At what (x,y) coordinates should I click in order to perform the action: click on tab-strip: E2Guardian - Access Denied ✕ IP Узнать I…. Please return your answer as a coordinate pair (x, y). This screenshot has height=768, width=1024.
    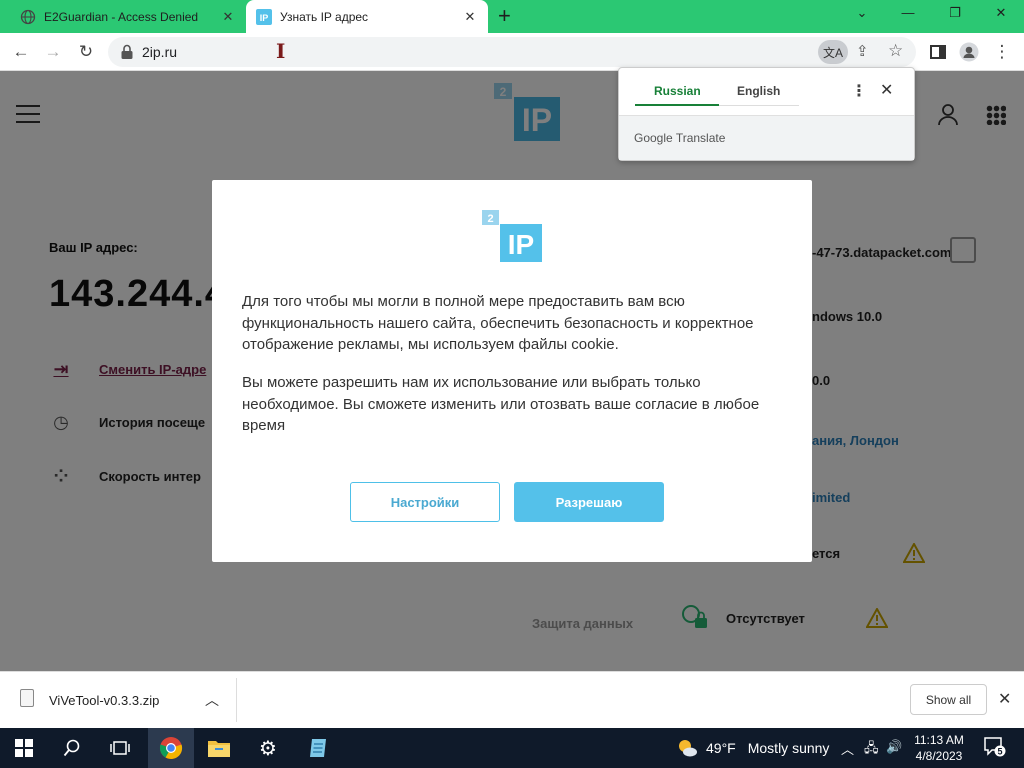
    Looking at the image, I should click on (512, 16).